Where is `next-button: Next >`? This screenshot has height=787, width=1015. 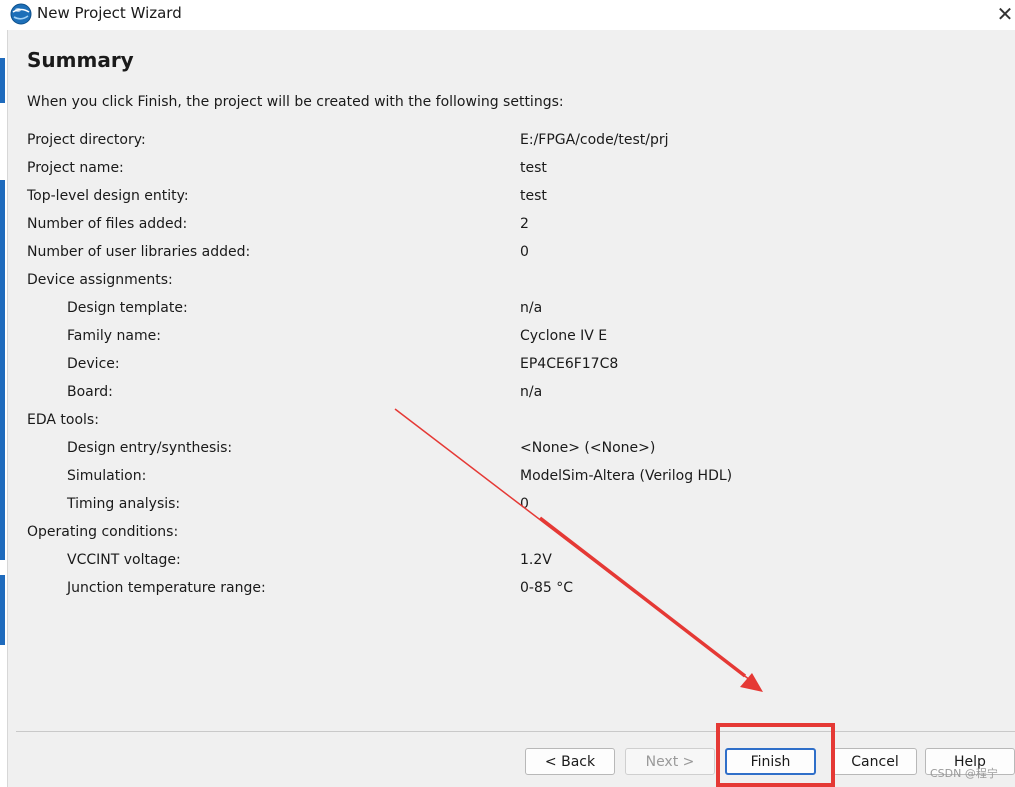
next-button: Next > is located at coordinates (670, 761).